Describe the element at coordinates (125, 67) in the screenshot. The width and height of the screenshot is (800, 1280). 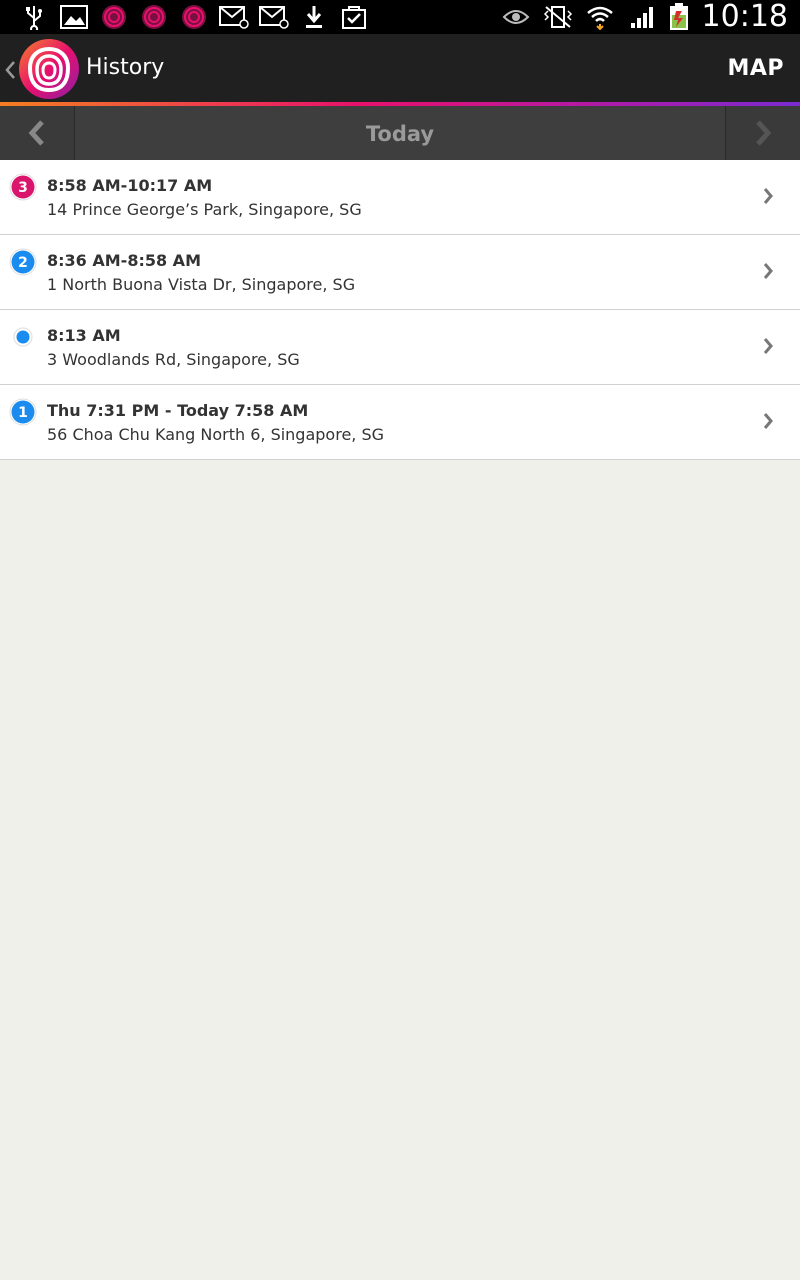
I see `page-title: History` at that location.